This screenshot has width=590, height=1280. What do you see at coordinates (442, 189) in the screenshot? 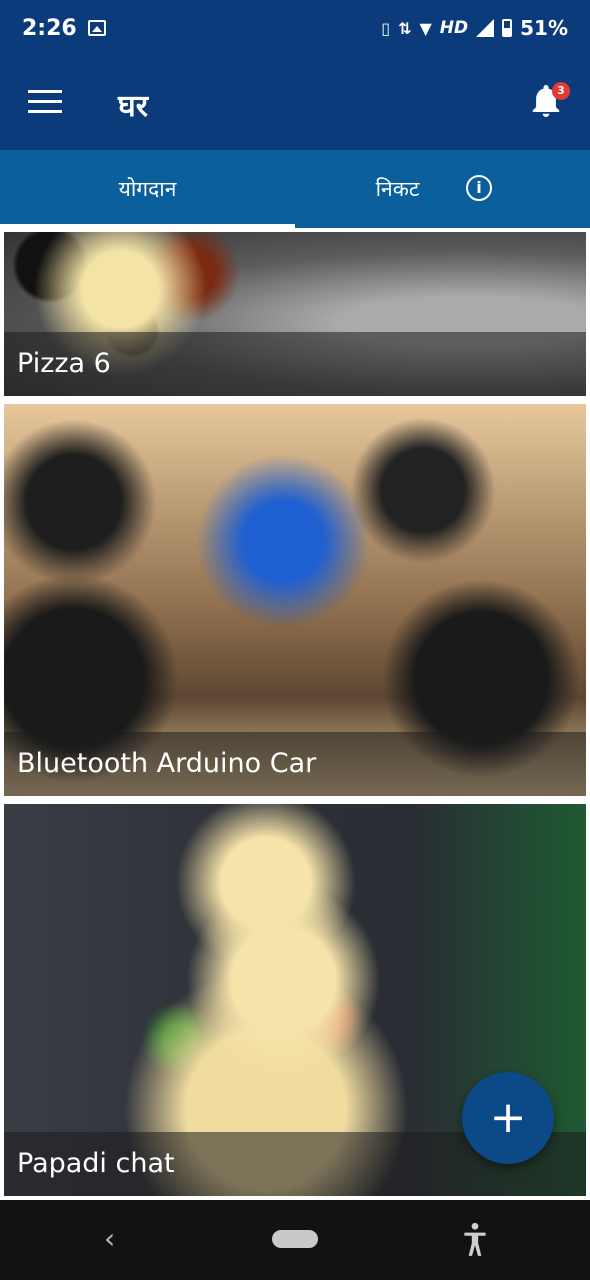
I see `tab-nearby: निकट` at bounding box center [442, 189].